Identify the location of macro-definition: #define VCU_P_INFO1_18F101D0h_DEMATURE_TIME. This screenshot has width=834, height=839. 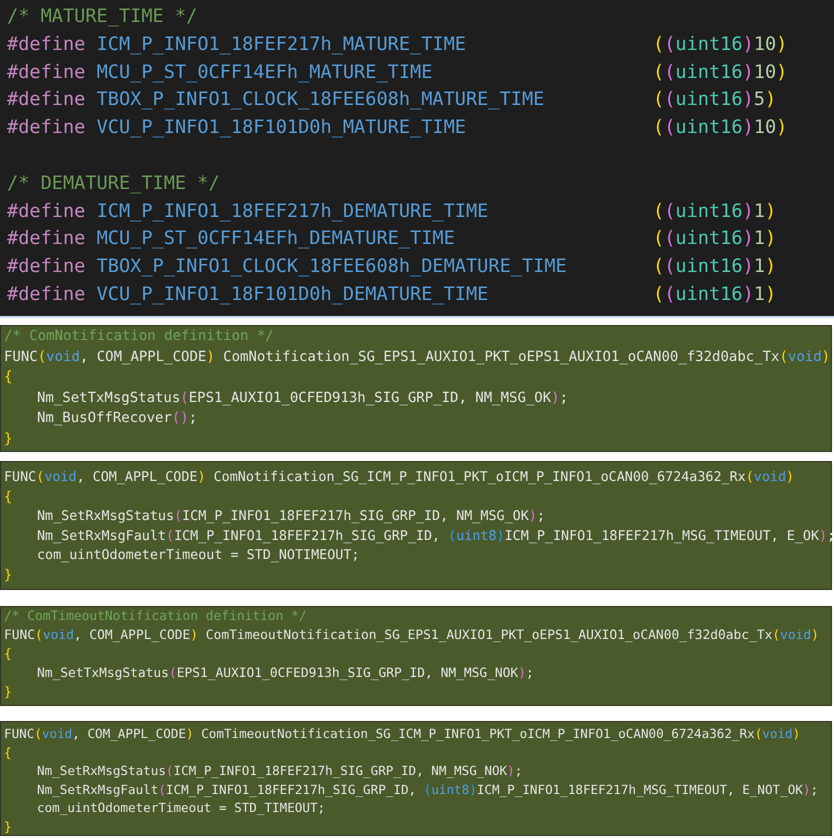
(247, 294).